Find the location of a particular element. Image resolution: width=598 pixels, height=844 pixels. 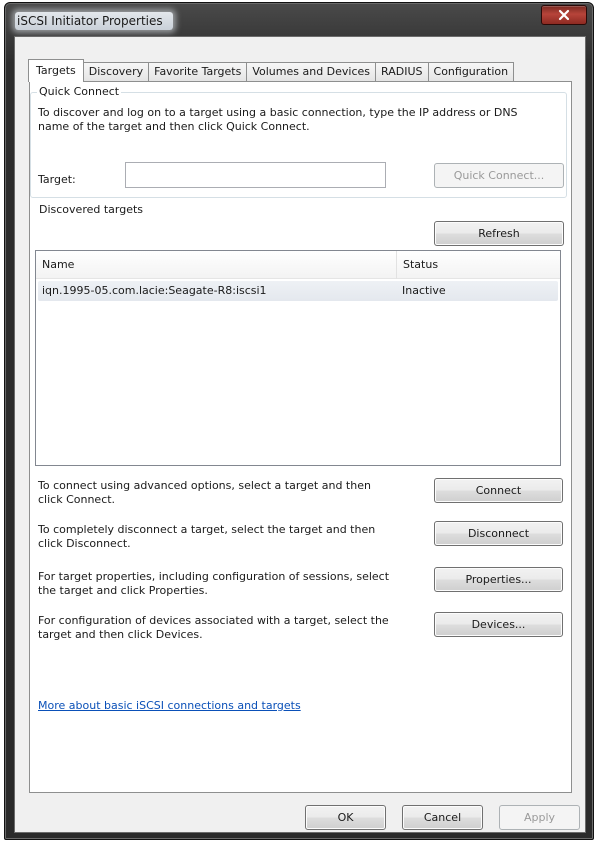

tab-favorite-targets: Favorite Targets is located at coordinates (198, 72).